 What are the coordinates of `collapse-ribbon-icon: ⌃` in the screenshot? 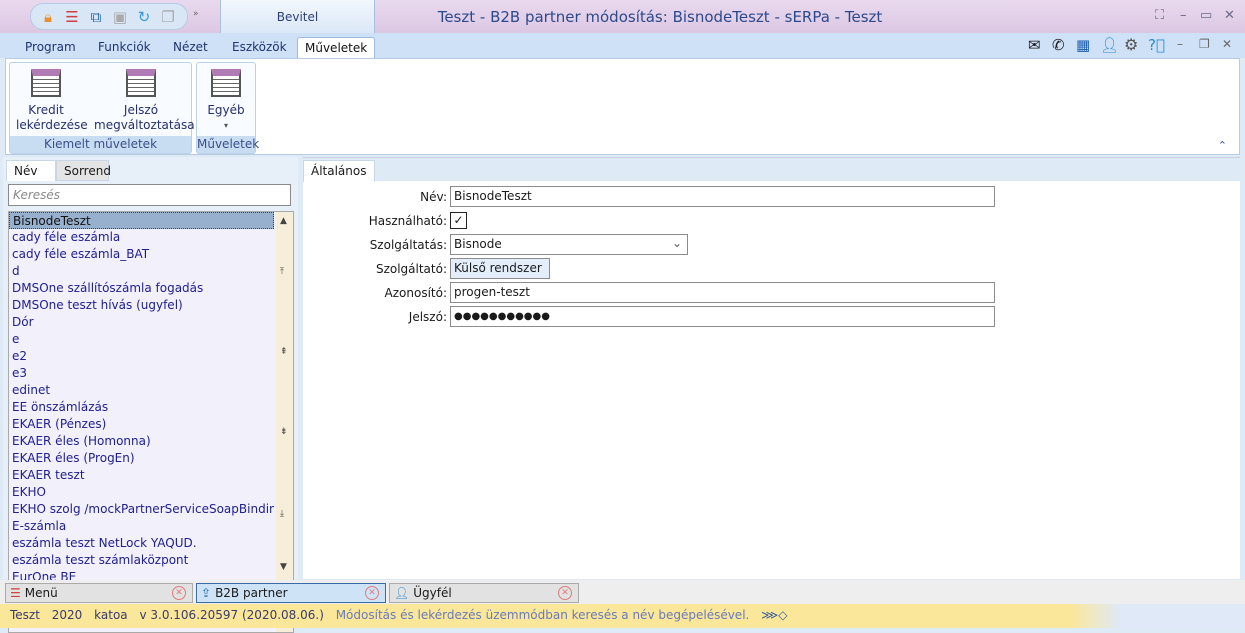 It's located at (1222, 145).